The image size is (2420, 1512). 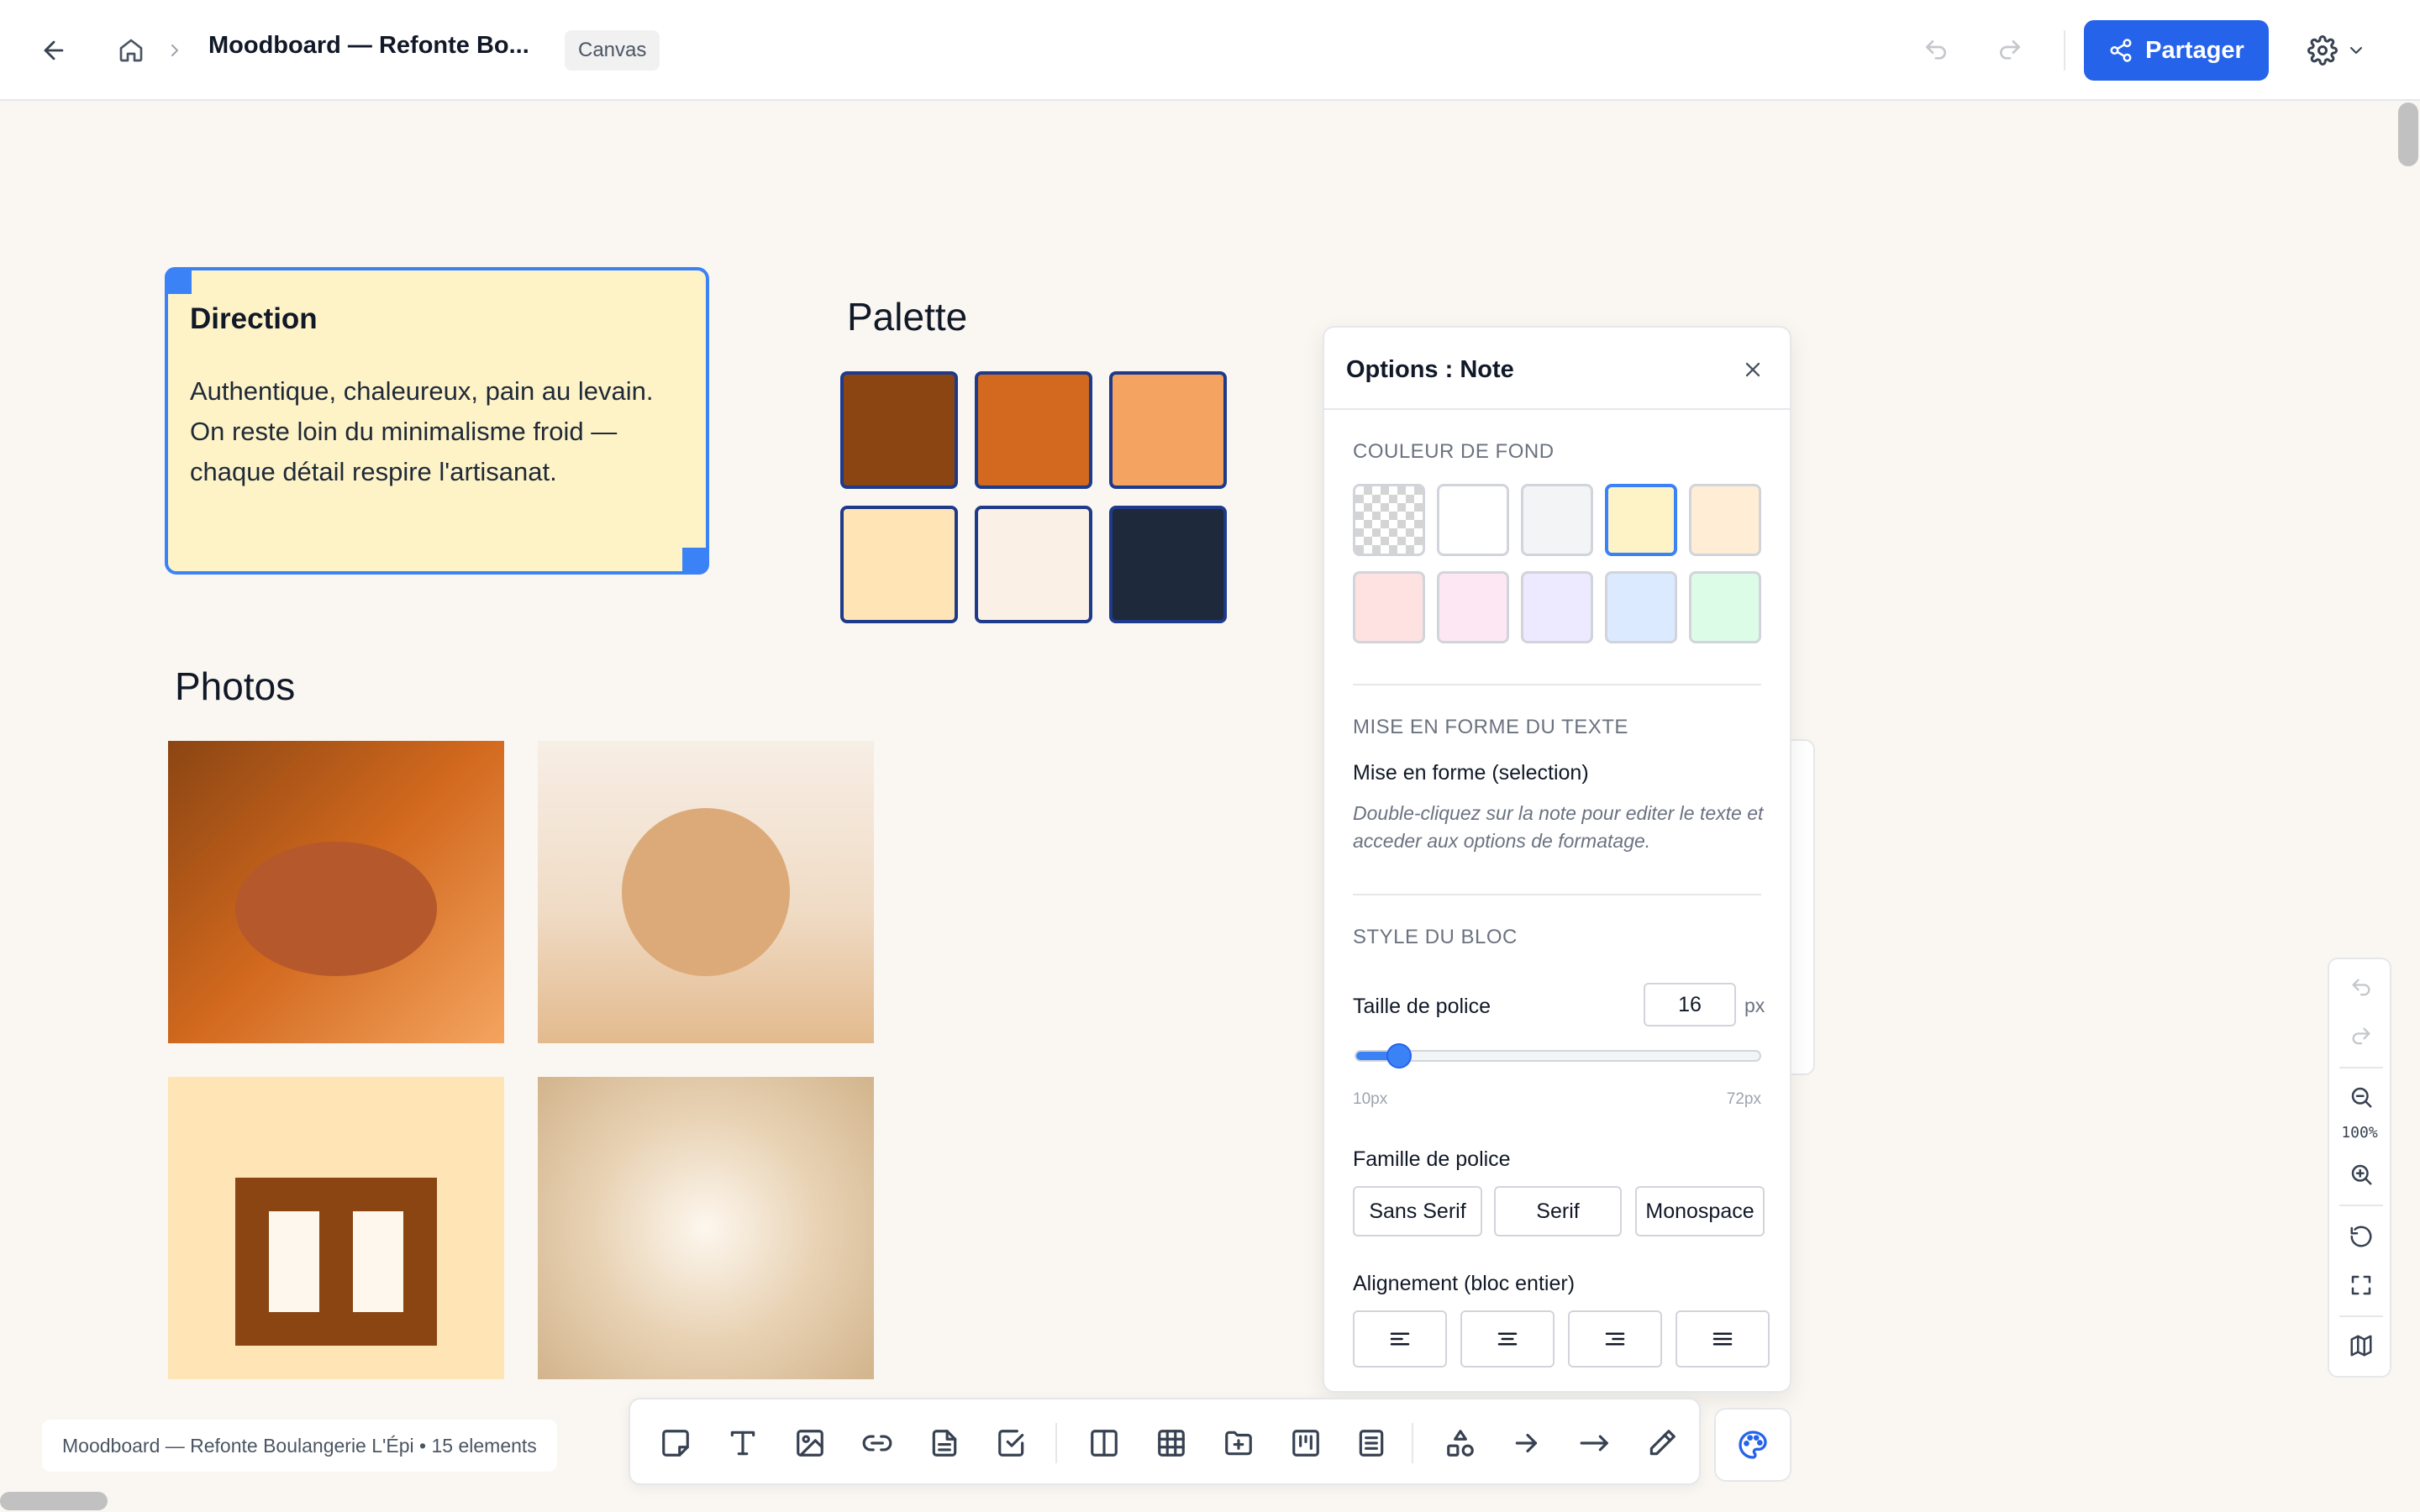 I want to click on file-text-icon, so click(x=944, y=1443).